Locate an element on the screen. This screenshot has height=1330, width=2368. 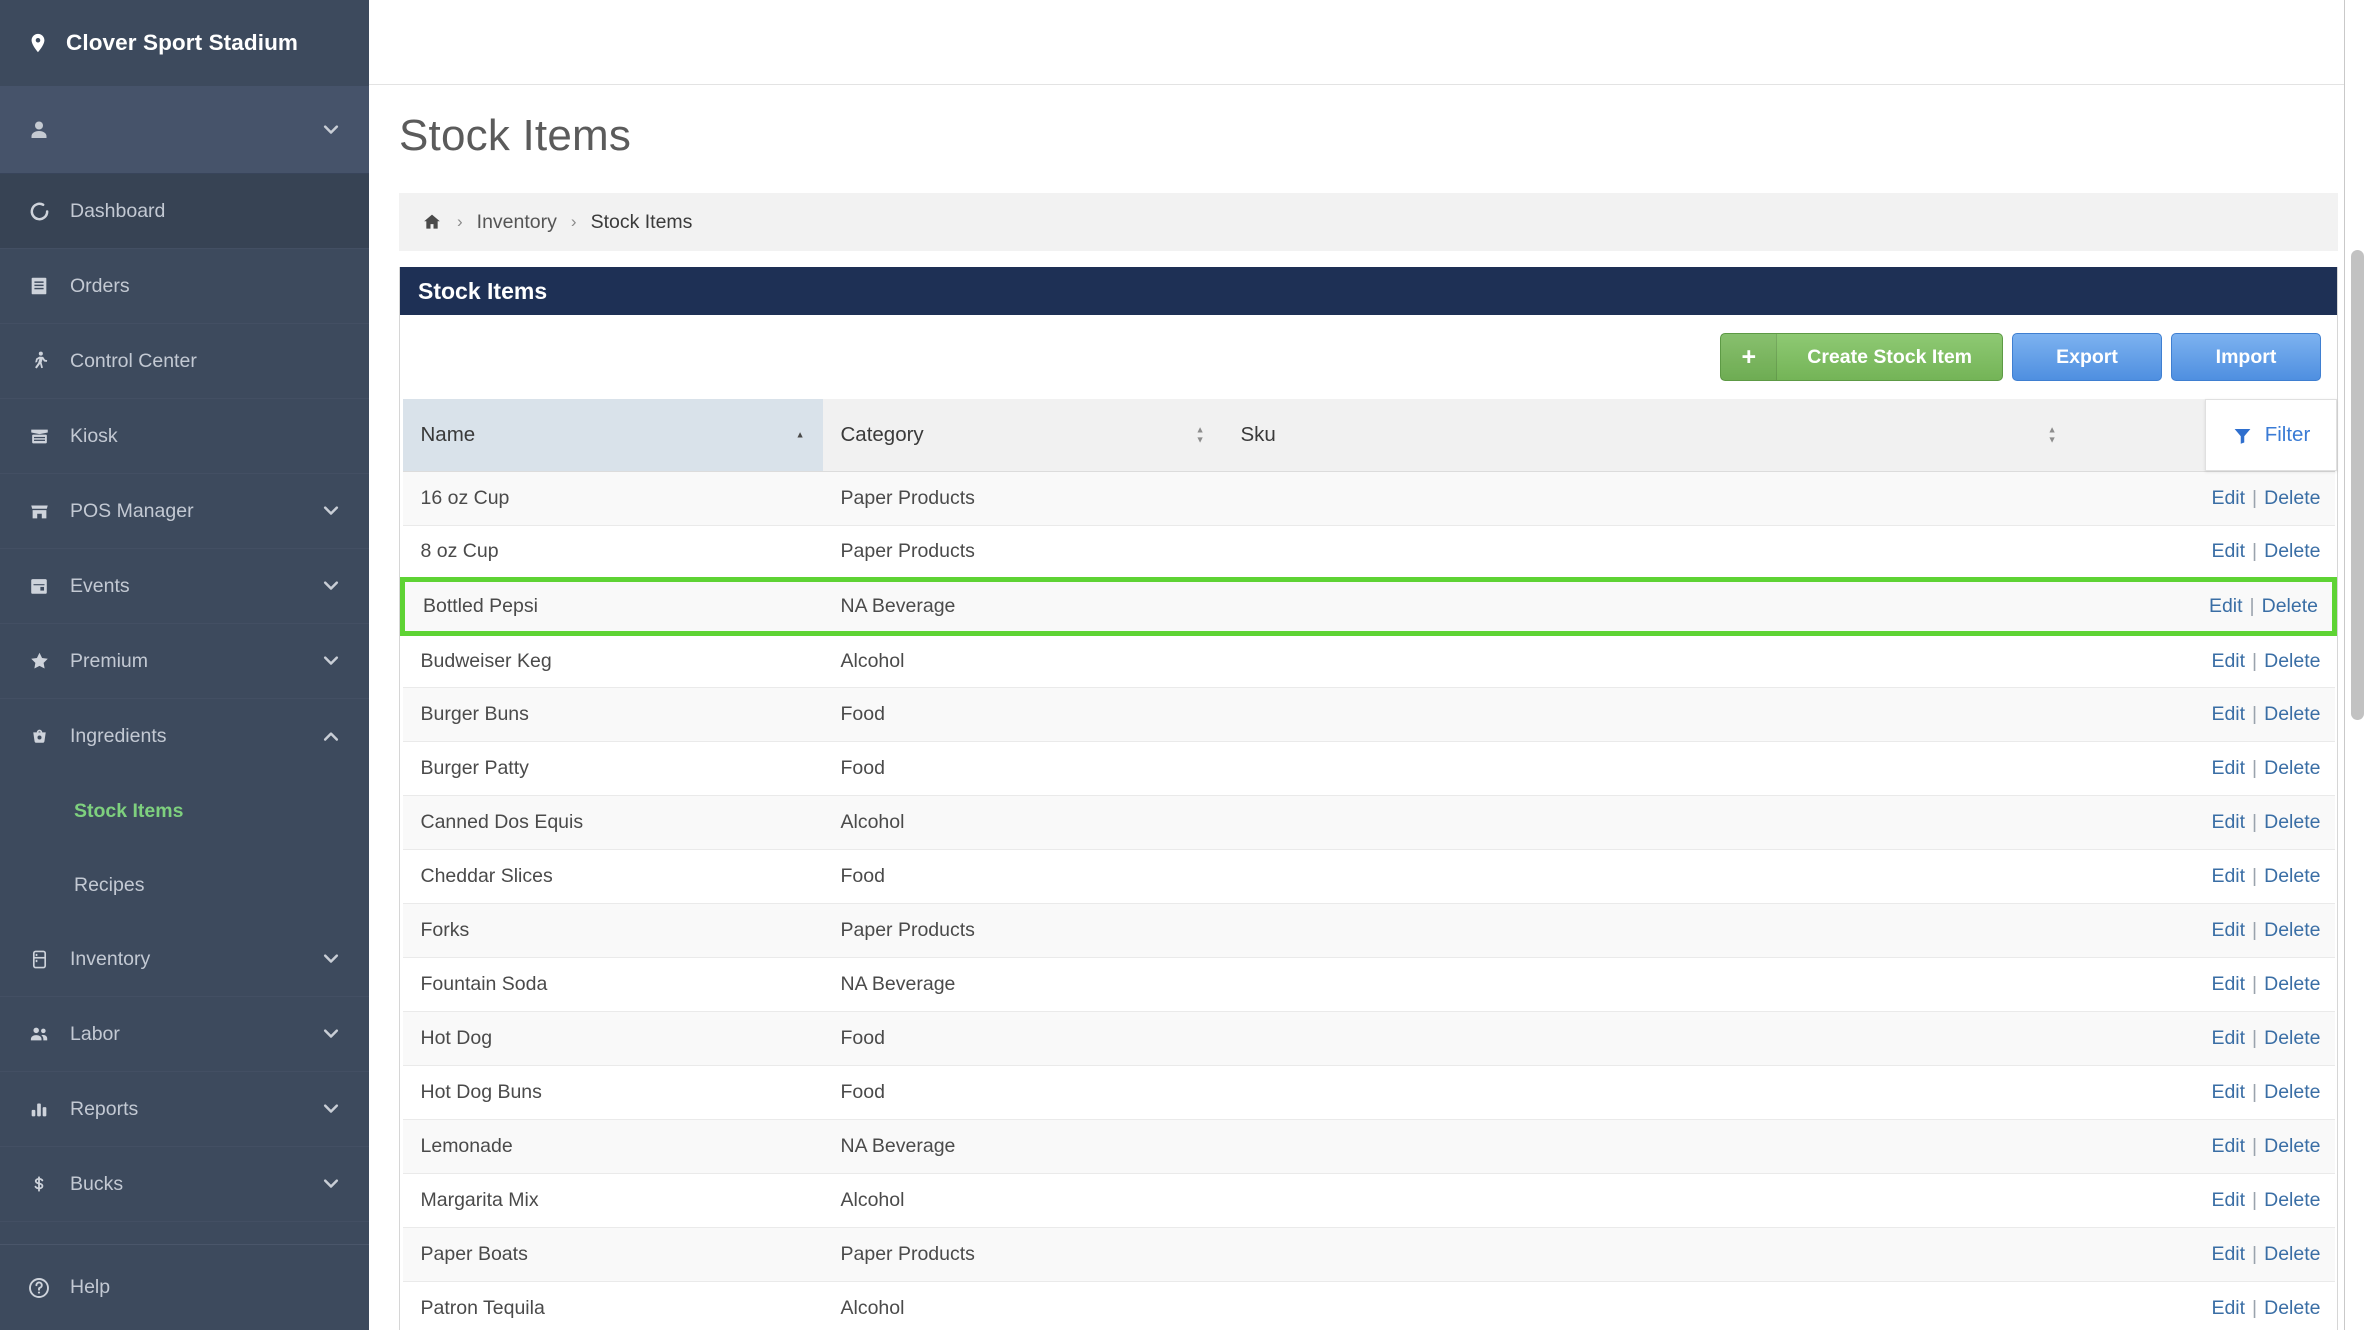
sidebar-item-pos-manager: POS Manager is located at coordinates (184, 511).